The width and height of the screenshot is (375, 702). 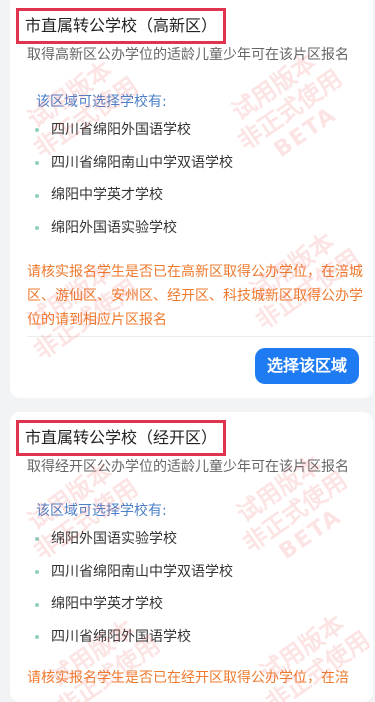 I want to click on select-region-button: 选择该区域, so click(x=307, y=366).